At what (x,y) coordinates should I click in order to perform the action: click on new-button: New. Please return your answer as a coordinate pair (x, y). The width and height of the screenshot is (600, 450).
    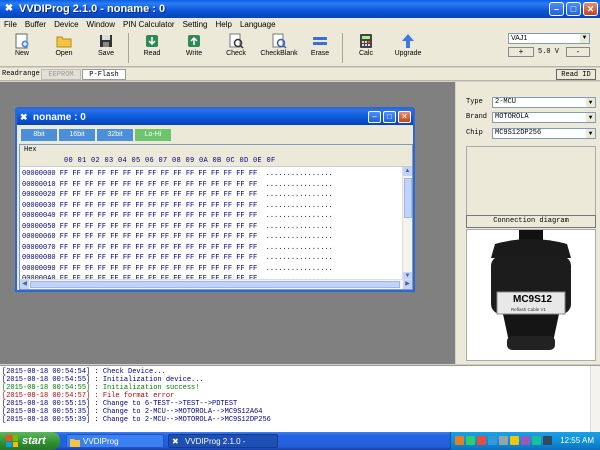
    Looking at the image, I should click on (22, 48).